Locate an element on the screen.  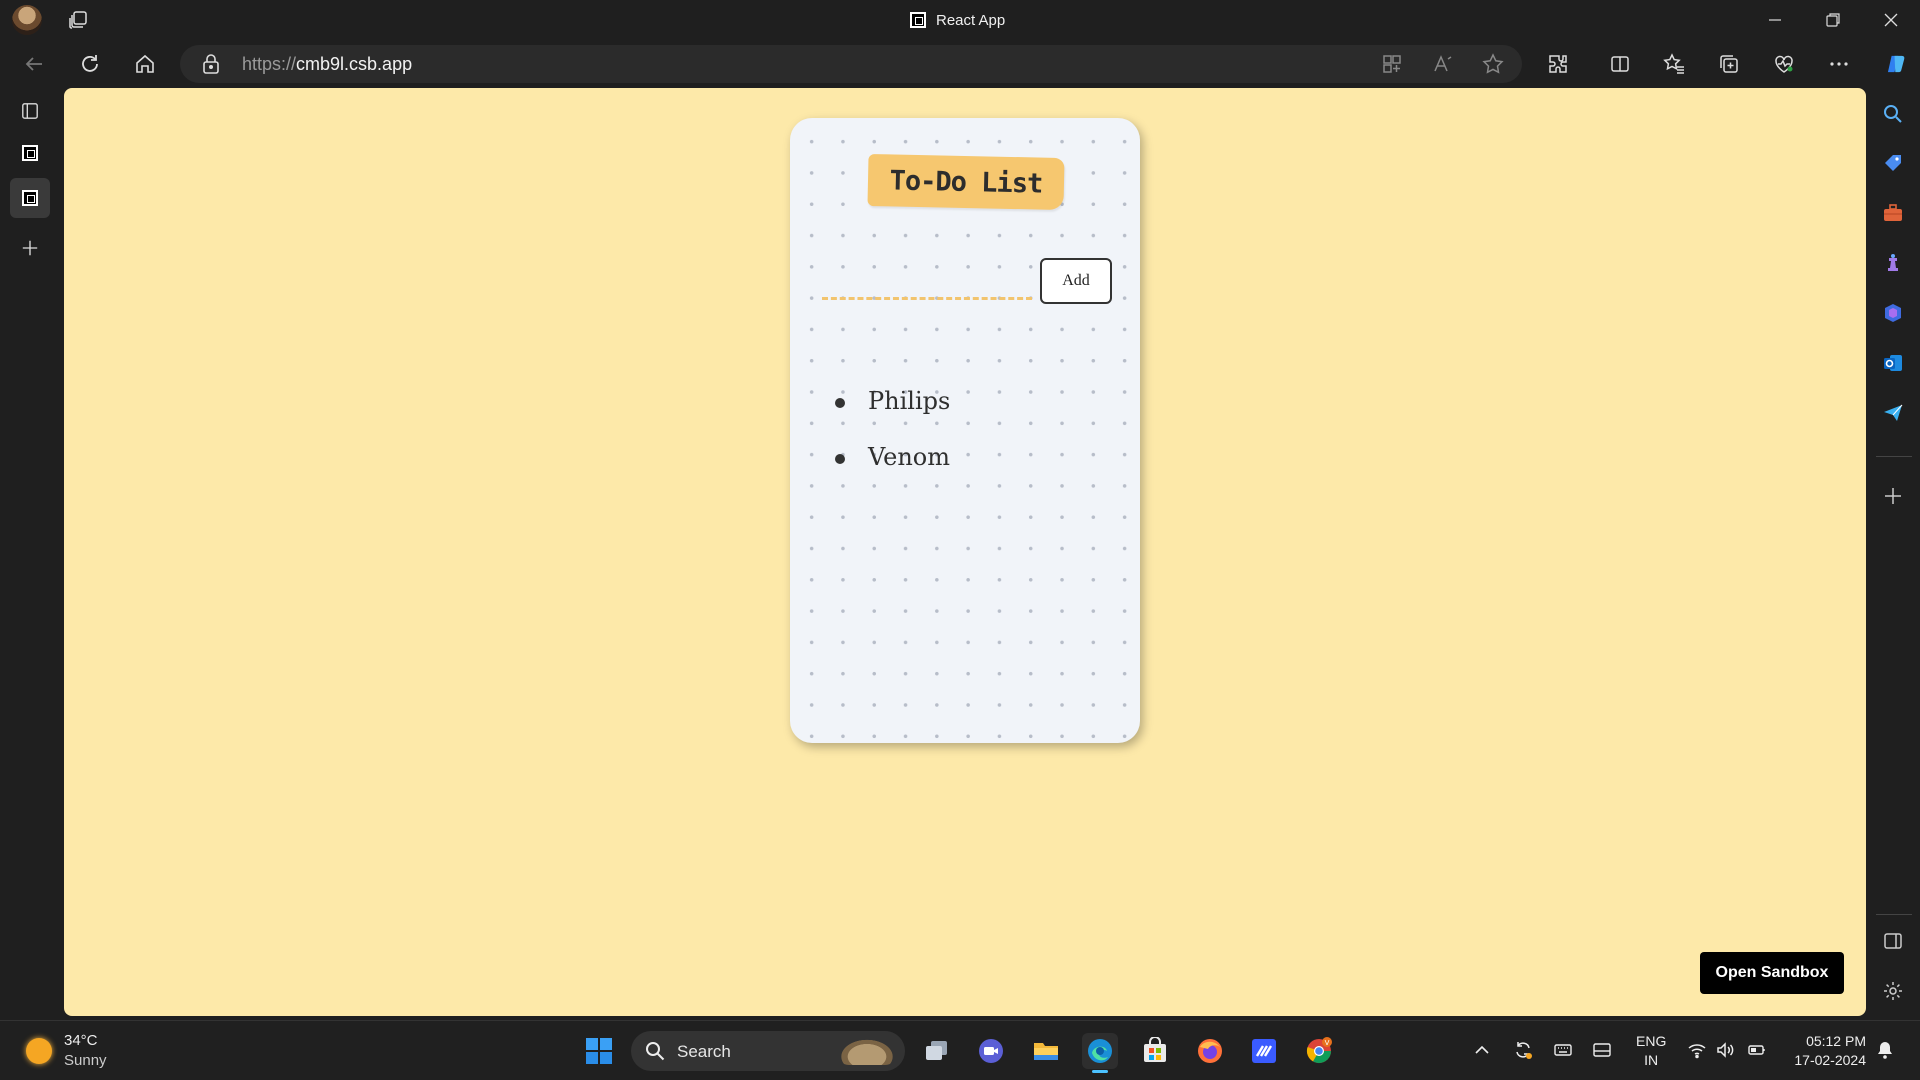
svg-text: V is located at coordinates (1327, 1043).